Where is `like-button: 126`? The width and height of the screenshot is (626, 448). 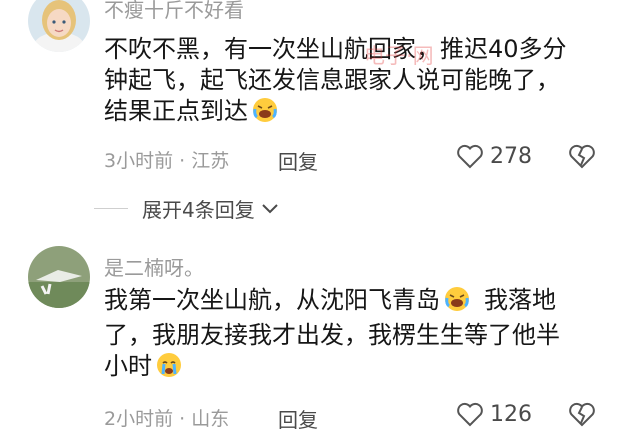
like-button: 126 is located at coordinates (494, 414).